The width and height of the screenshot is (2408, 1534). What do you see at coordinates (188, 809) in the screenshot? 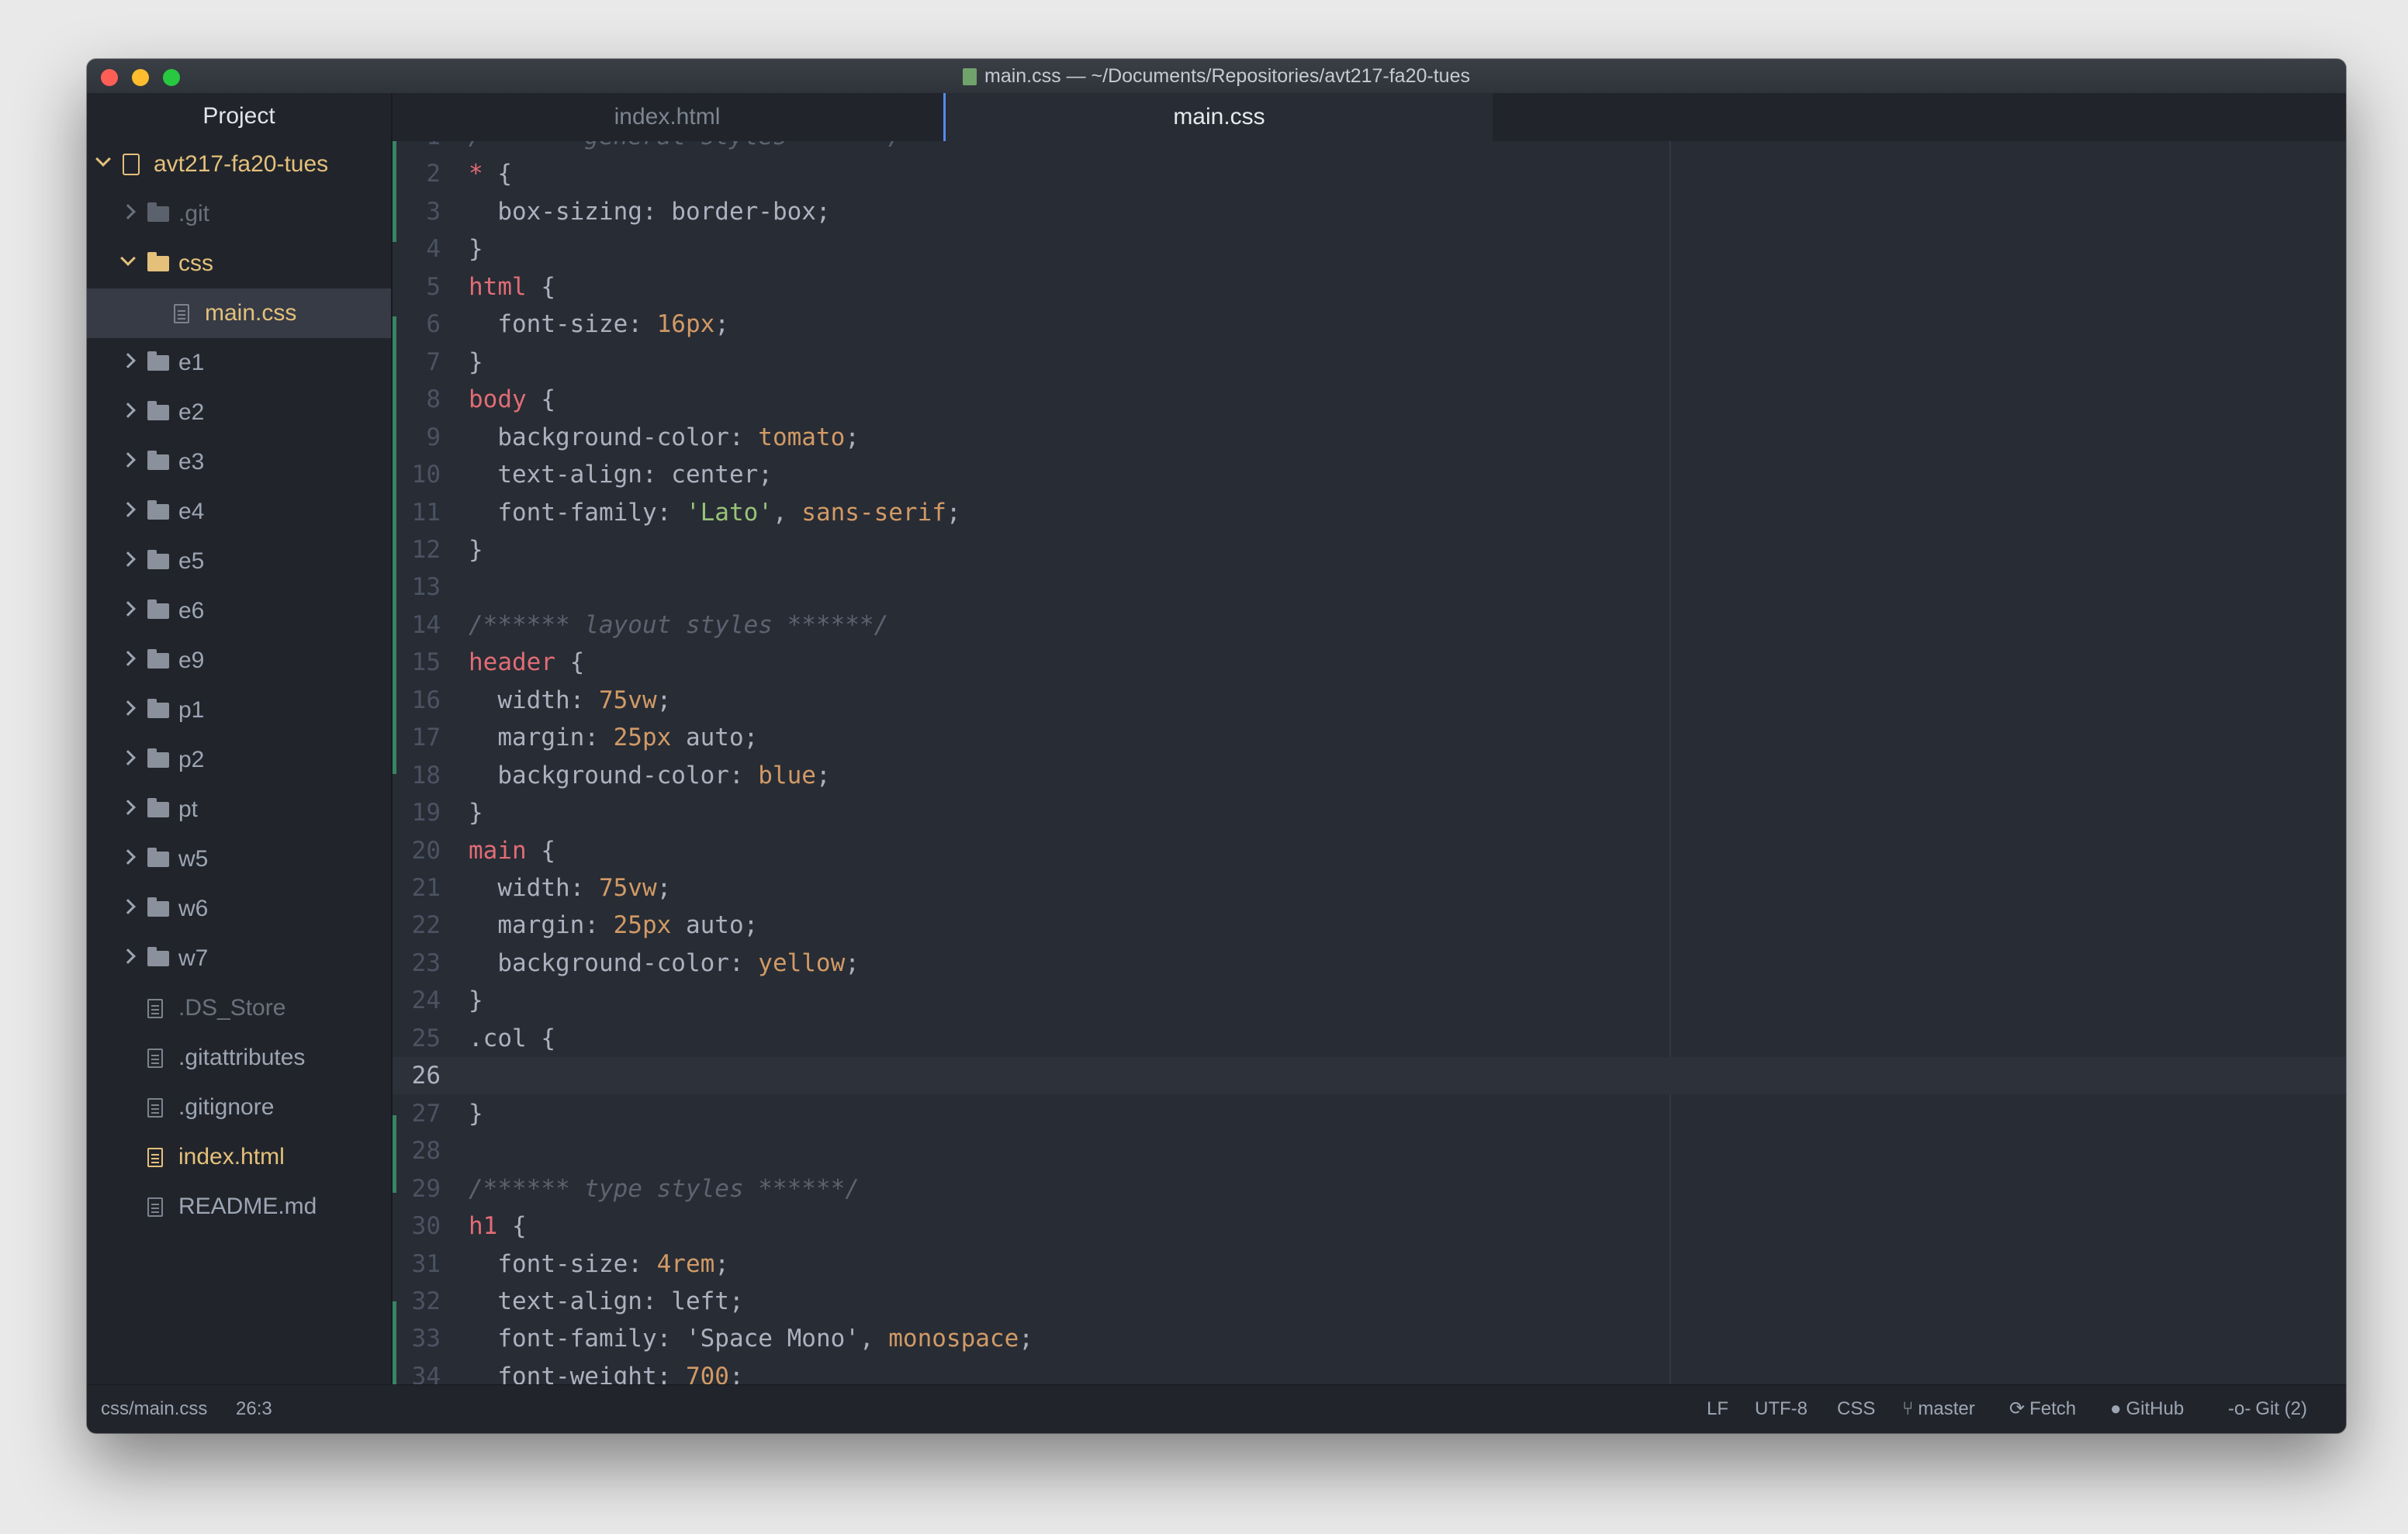
I see `tree-item-label: pt` at bounding box center [188, 809].